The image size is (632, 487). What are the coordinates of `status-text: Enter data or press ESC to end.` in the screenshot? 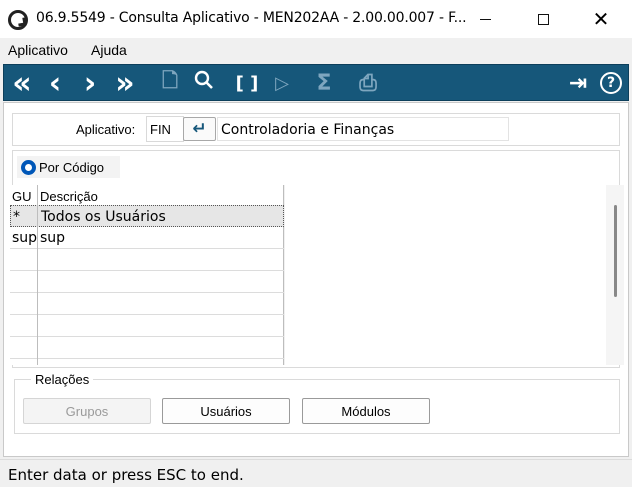 It's located at (126, 475).